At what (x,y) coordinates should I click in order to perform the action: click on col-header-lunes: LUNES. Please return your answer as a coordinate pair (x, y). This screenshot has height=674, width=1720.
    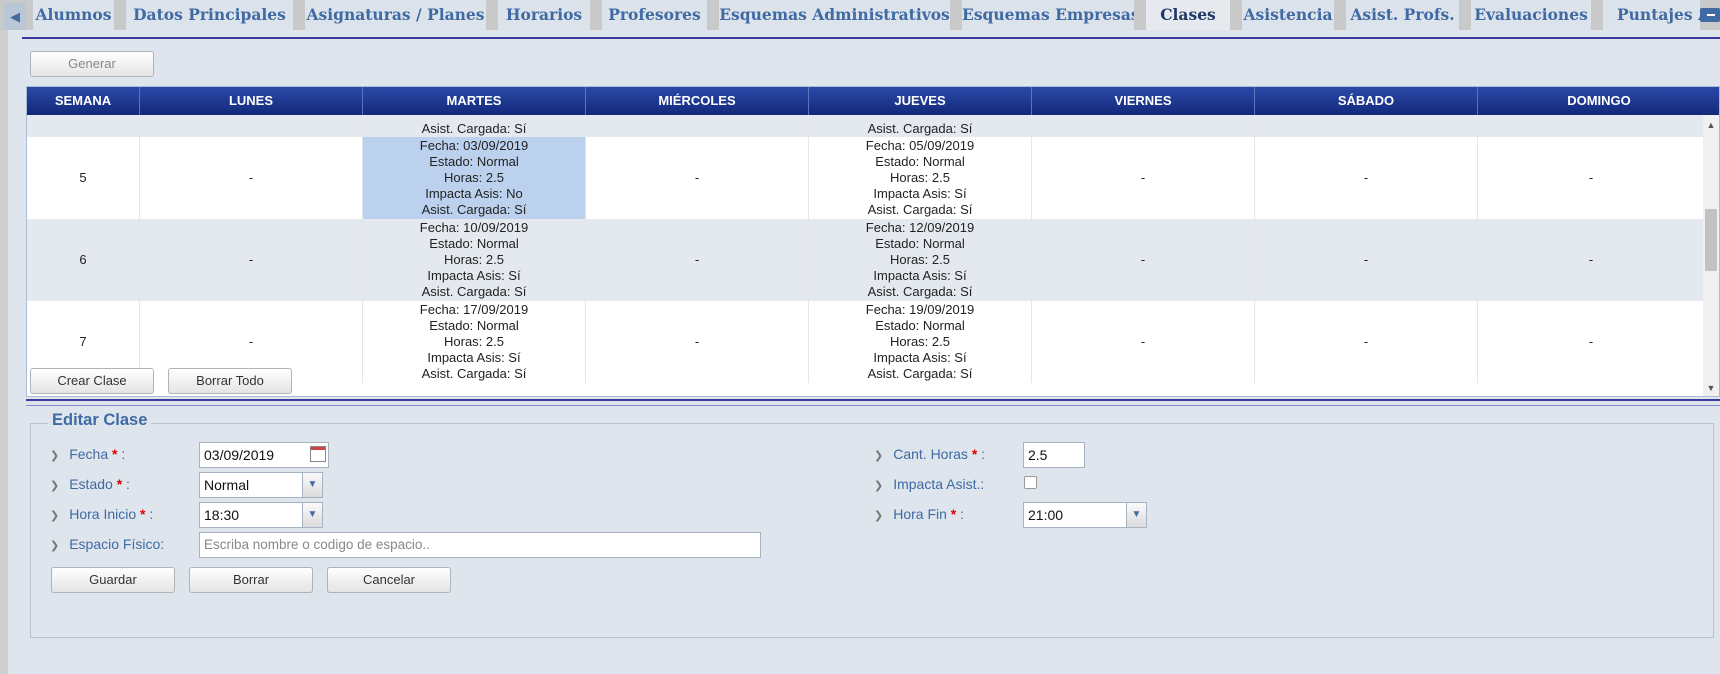
    Looking at the image, I should click on (251, 101).